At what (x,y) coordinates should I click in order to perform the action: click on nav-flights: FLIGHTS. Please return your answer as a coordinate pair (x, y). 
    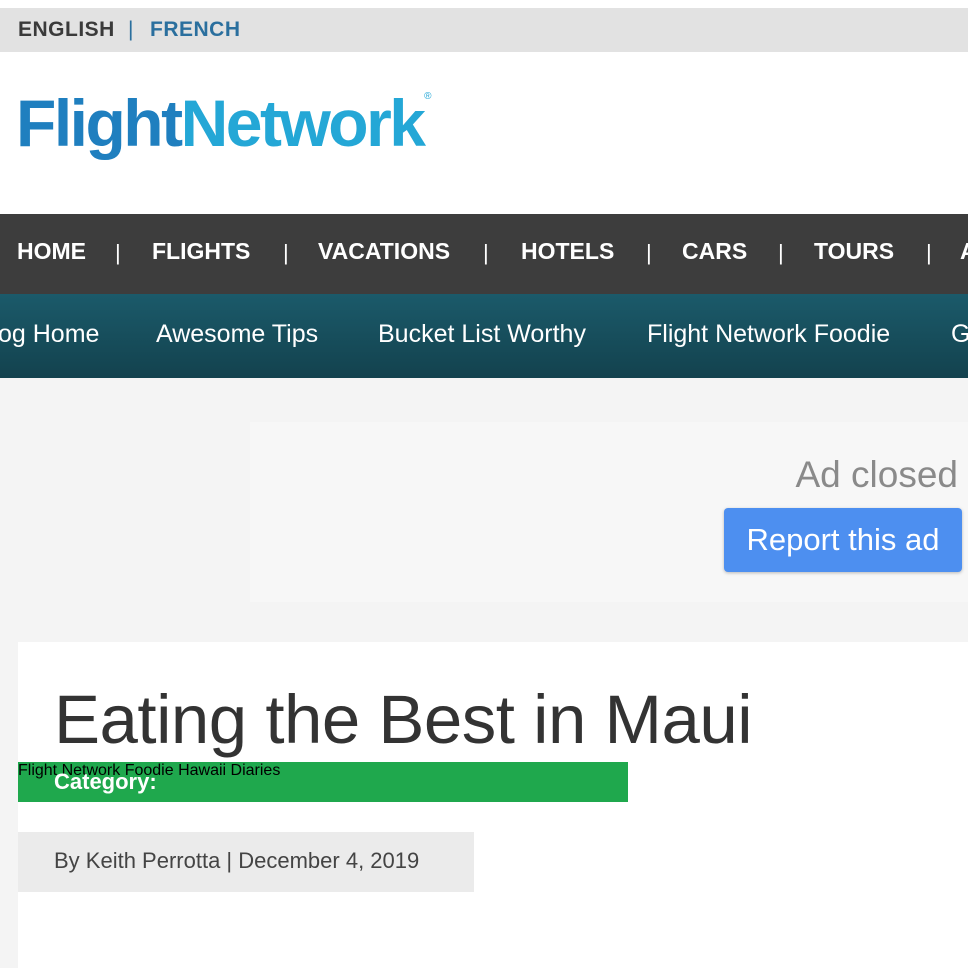
    Looking at the image, I should click on (201, 251).